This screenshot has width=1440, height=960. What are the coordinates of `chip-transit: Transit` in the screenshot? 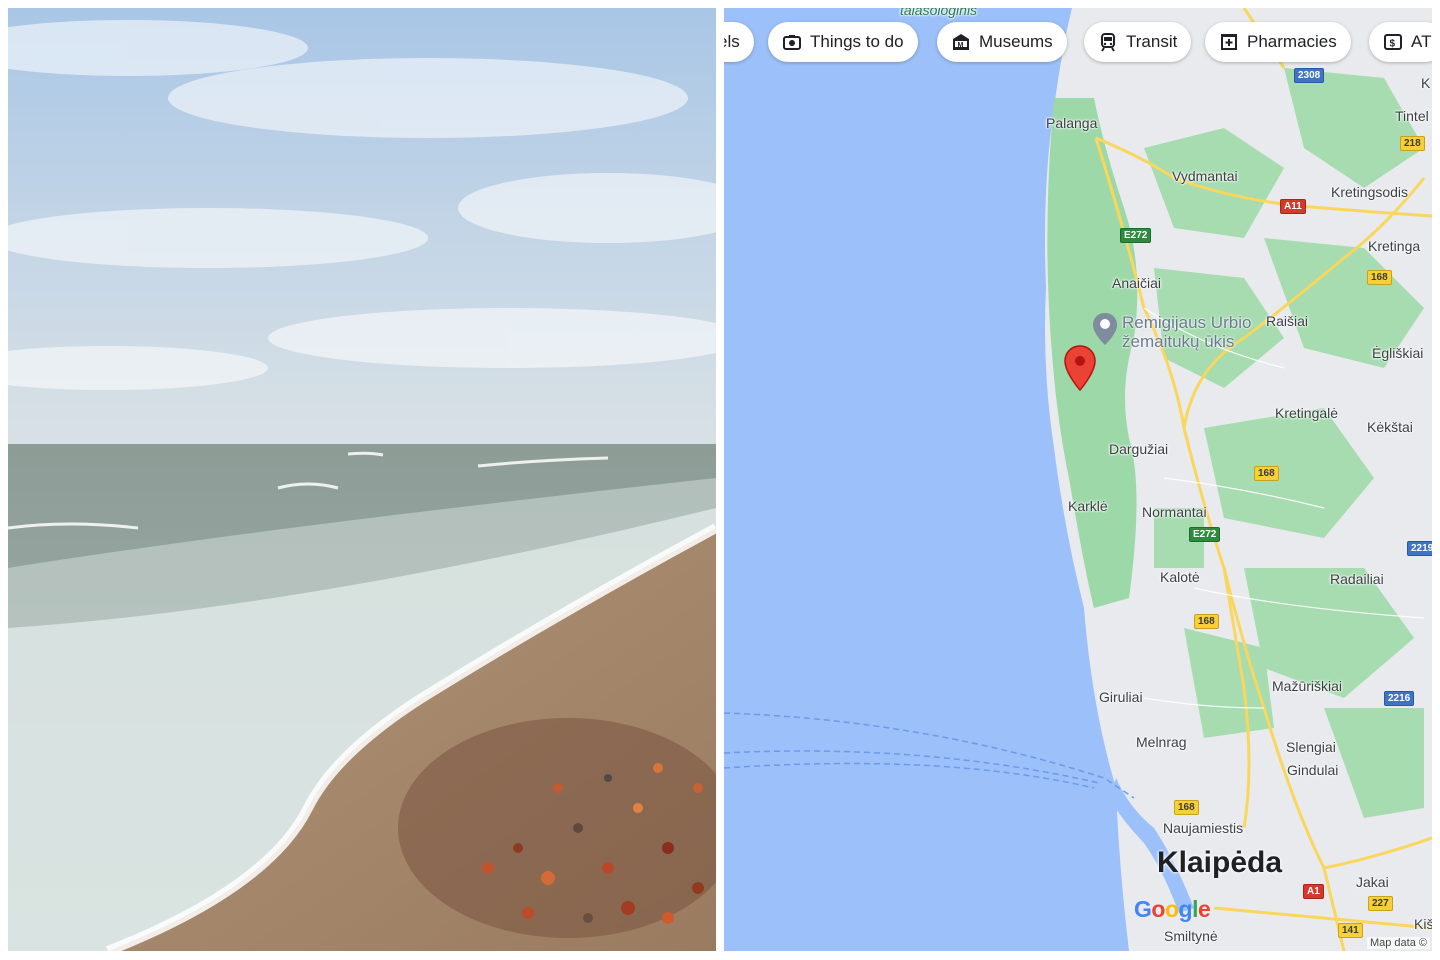 It's located at (1138, 42).